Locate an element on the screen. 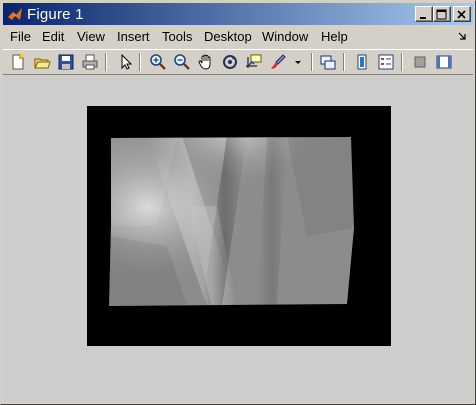  pan-button is located at coordinates (206, 62).